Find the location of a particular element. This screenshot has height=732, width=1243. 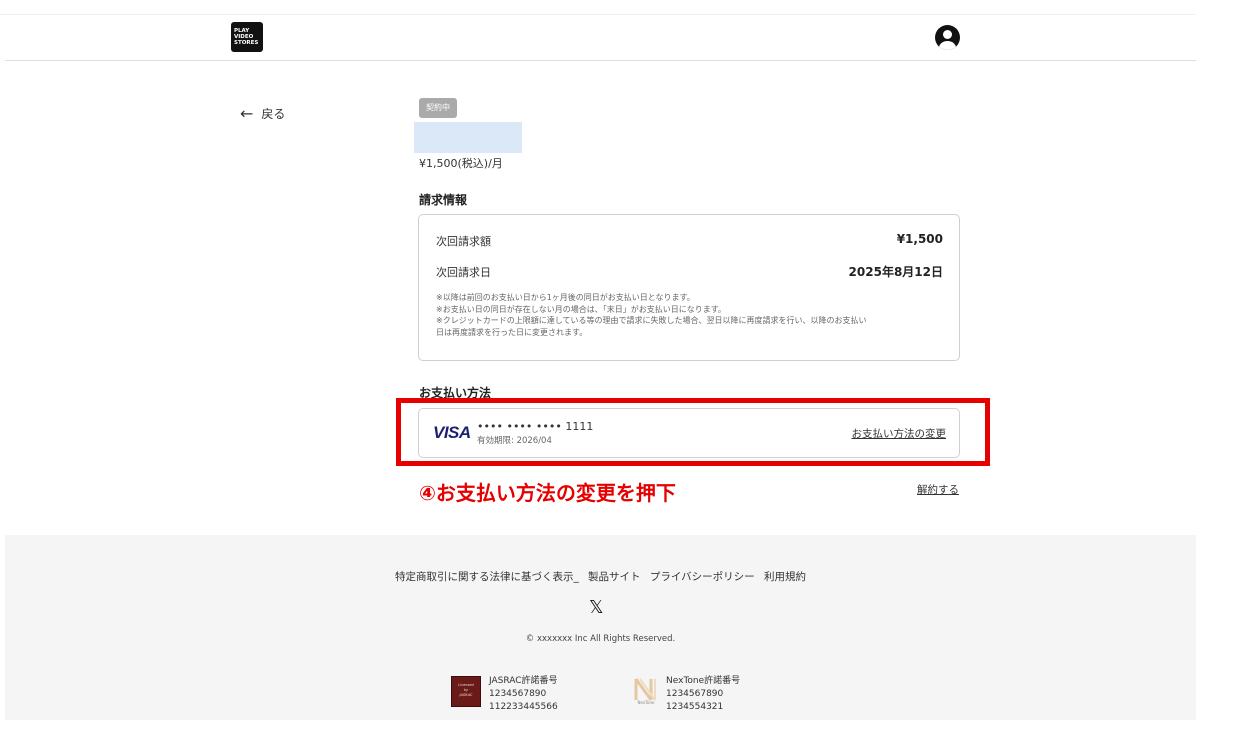

next-amount-label: 次回請求額 is located at coordinates (463, 241).